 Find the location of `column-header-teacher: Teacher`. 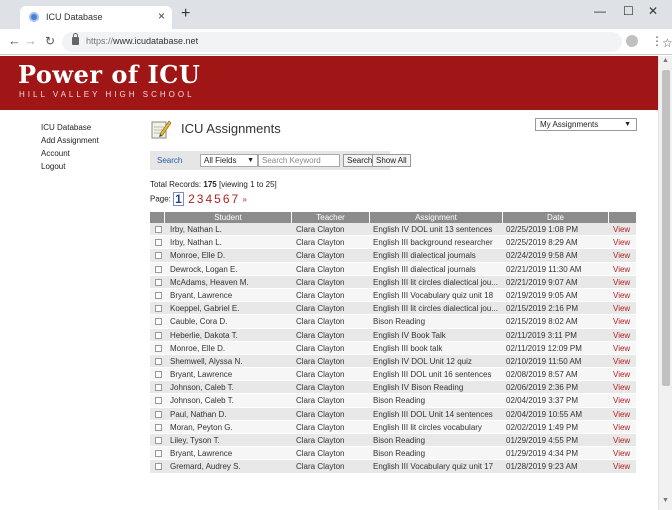

column-header-teacher: Teacher is located at coordinates (331, 217).